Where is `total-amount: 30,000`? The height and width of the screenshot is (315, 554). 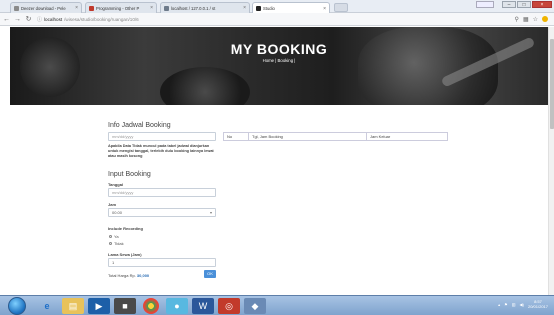 total-amount: 30,000 is located at coordinates (143, 275).